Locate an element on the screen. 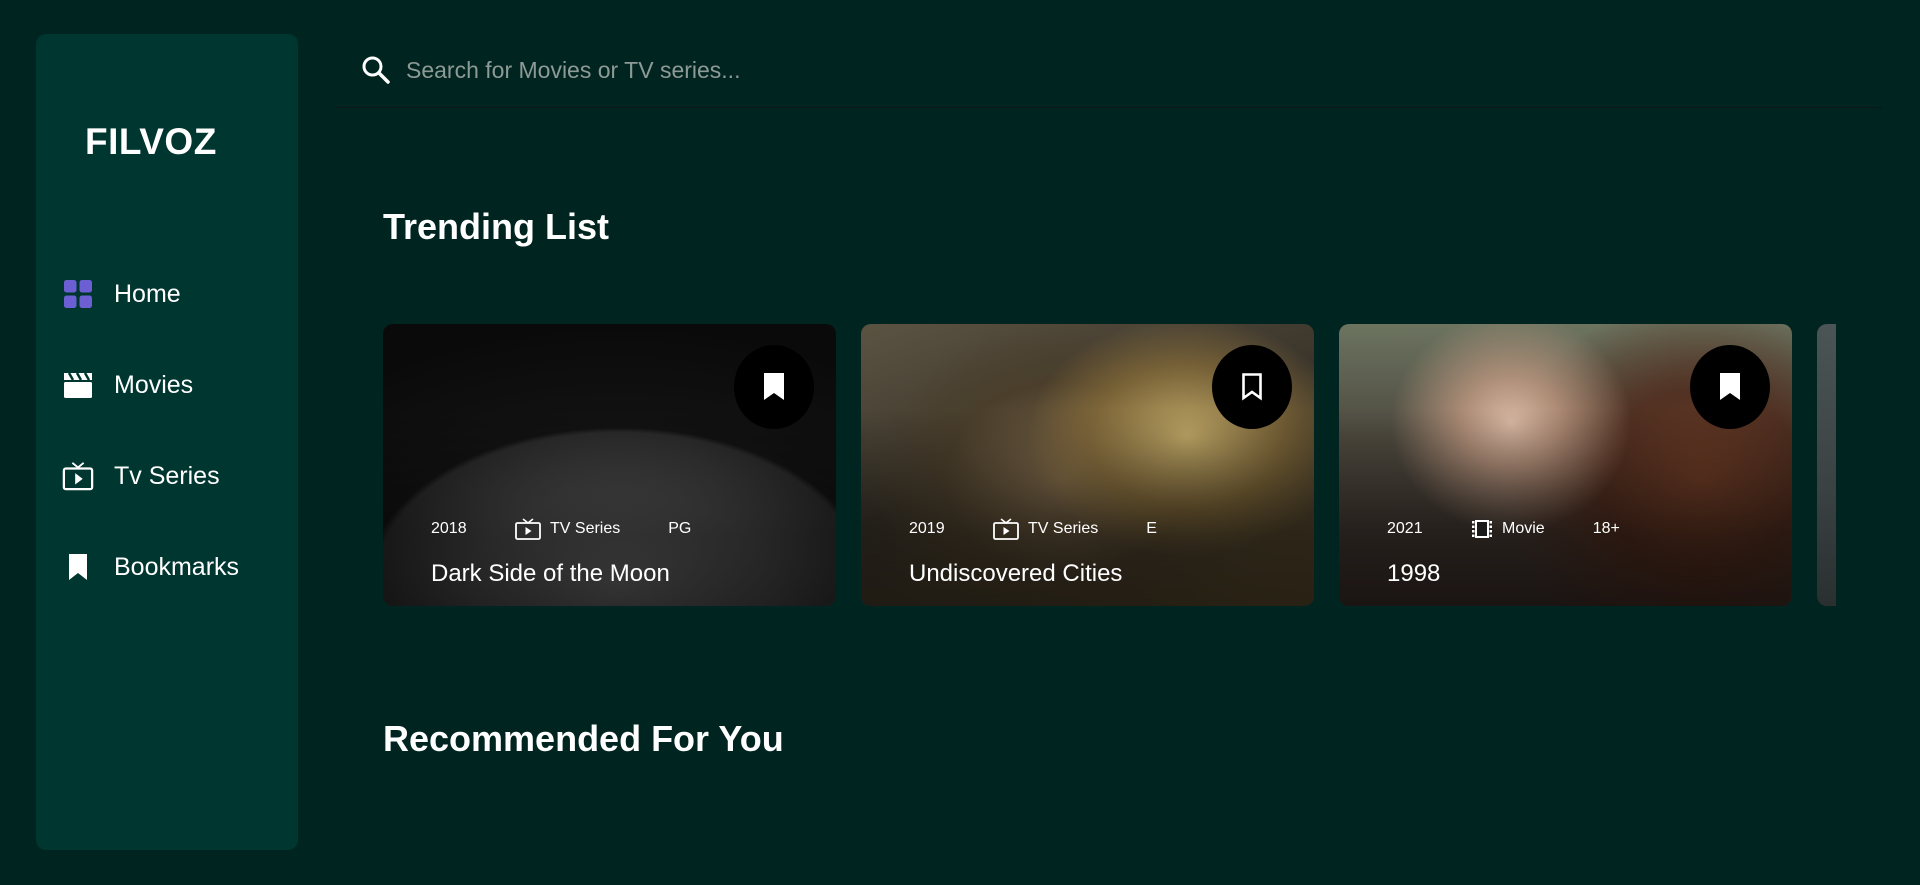 The width and height of the screenshot is (1920, 885). search-icon is located at coordinates (376, 70).